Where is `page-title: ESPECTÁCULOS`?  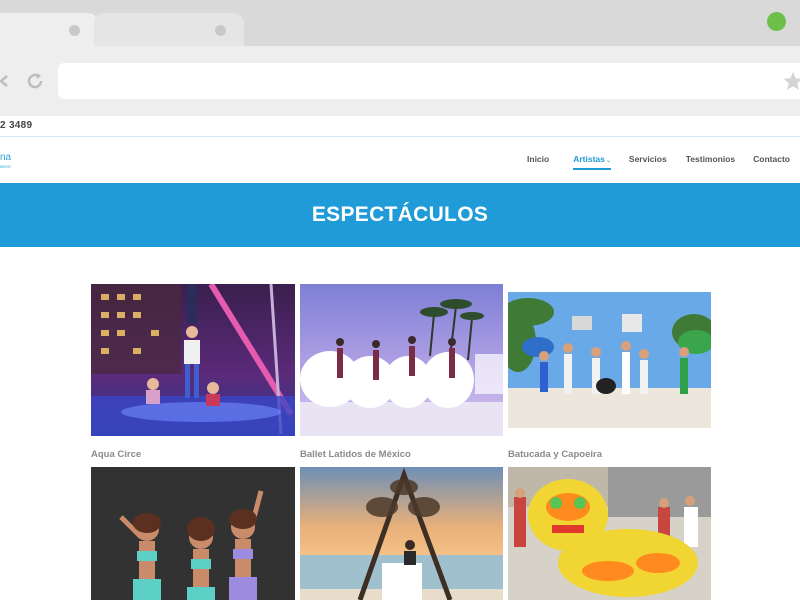
page-title: ESPECTÁCULOS is located at coordinates (400, 214).